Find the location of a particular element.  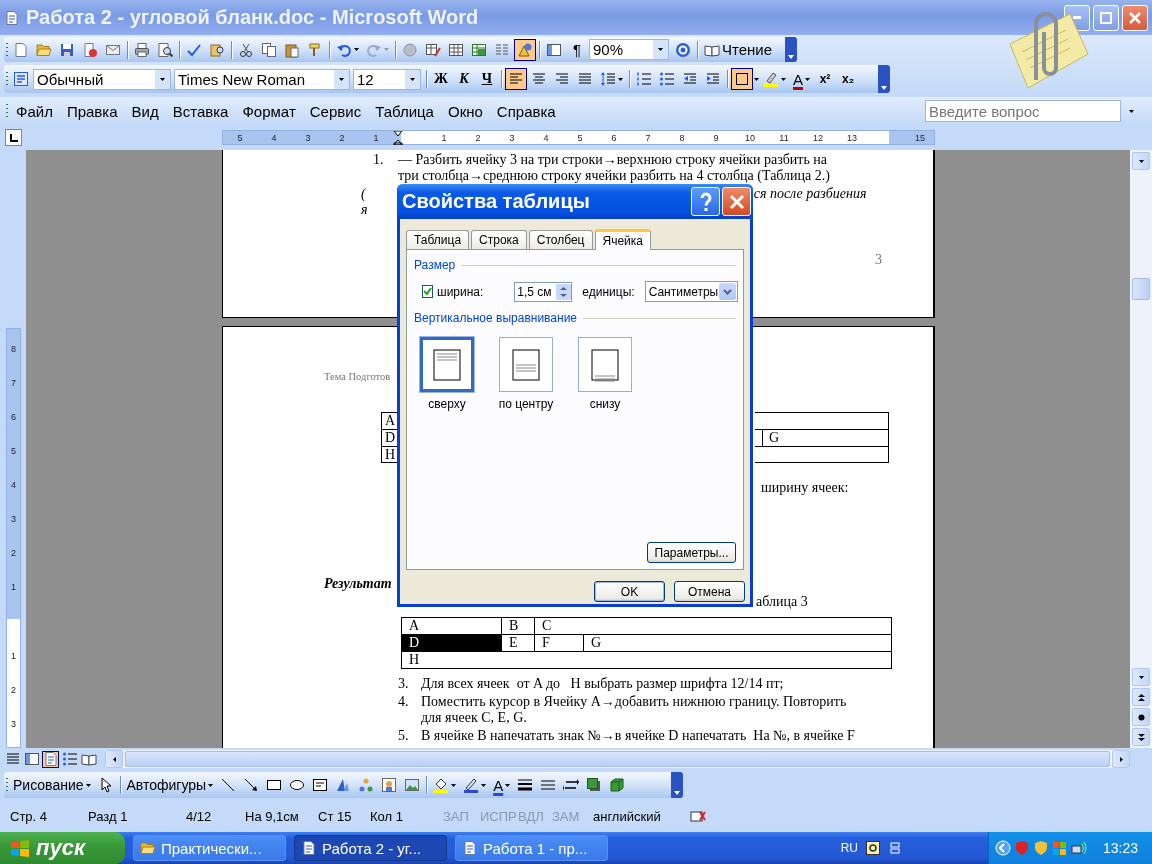

status-mode: ЗАМ is located at coordinates (566, 816).